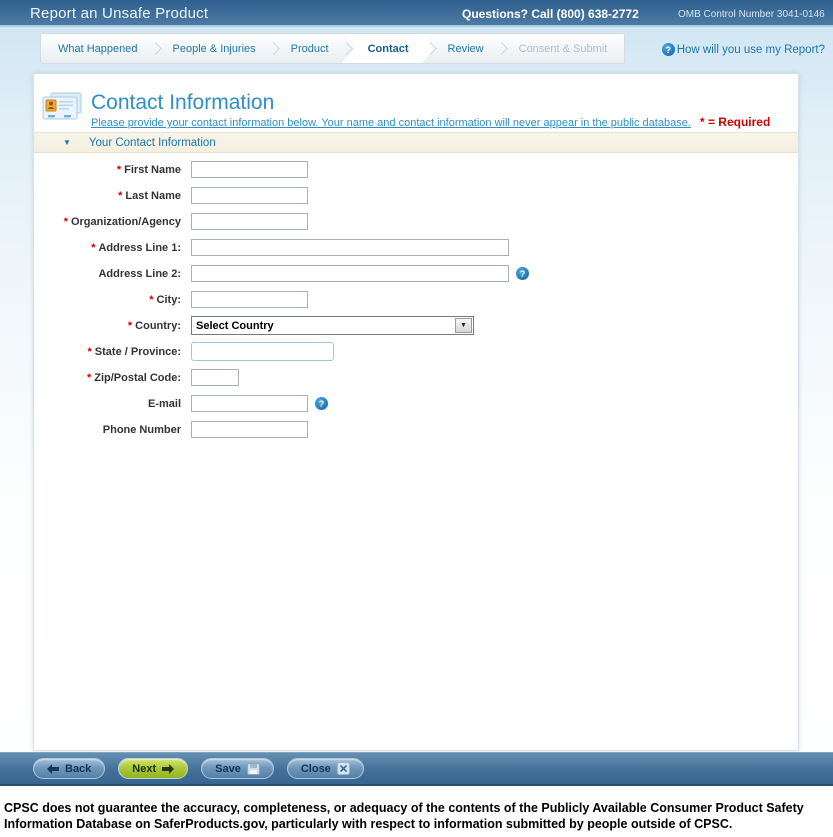  Describe the element at coordinates (668, 49) in the screenshot. I see `question-mark-icon: ?` at that location.